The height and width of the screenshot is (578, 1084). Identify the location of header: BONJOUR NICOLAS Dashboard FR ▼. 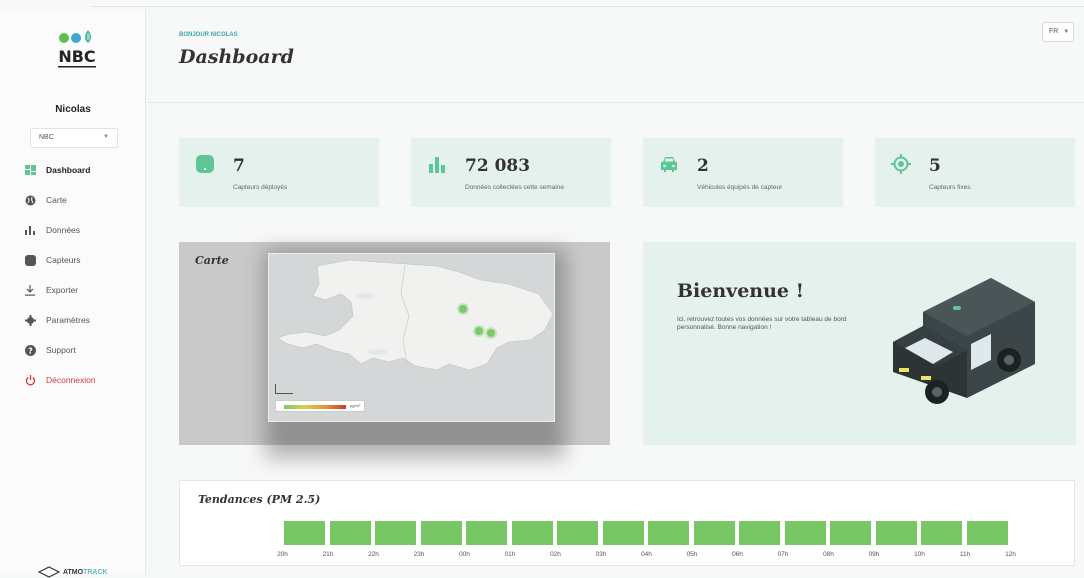
(615, 56).